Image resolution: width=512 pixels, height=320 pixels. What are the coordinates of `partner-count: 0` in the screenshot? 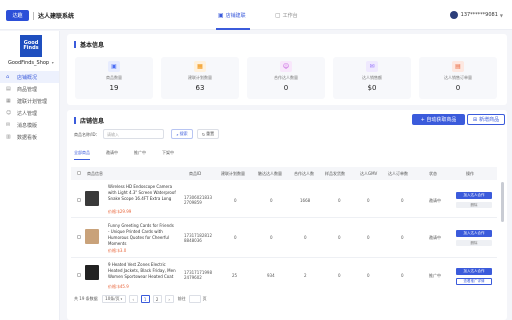 It's located at (305, 237).